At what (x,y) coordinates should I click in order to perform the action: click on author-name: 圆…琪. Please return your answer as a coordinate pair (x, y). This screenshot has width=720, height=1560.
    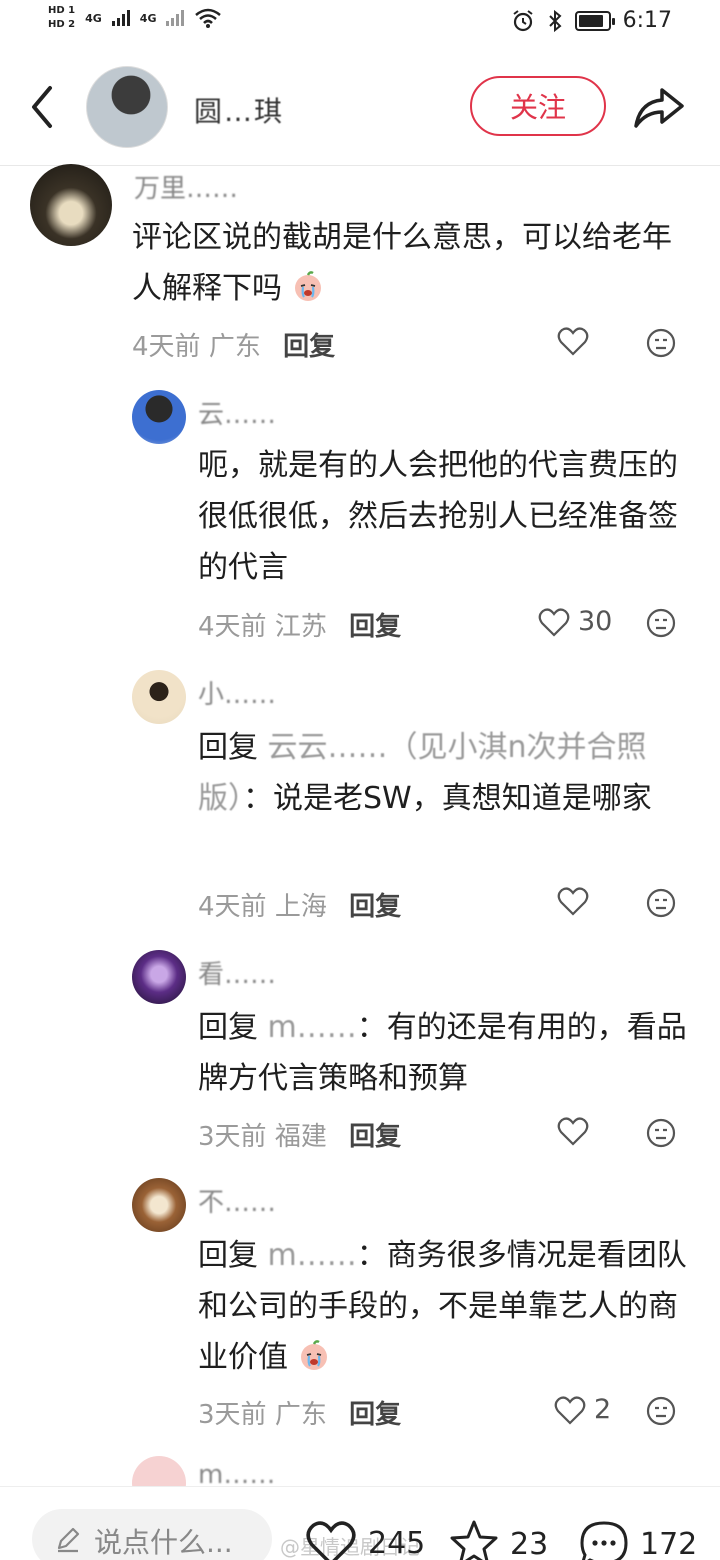
    Looking at the image, I should click on (239, 110).